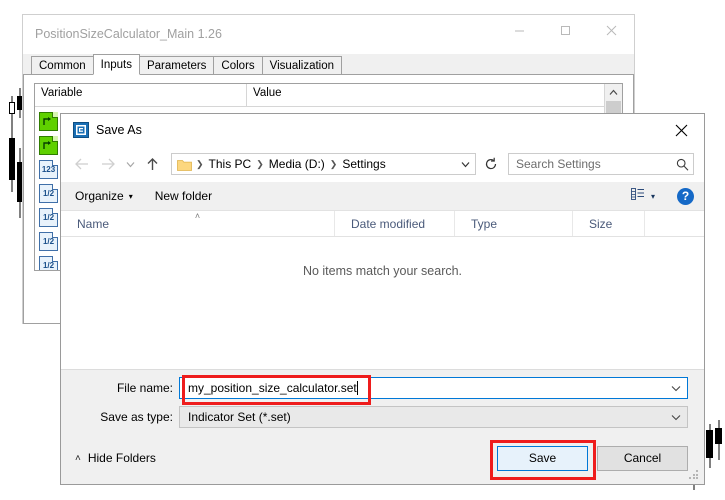  Describe the element at coordinates (662, 196) in the screenshot. I see `toolbar-right-group: ▾ ?` at that location.